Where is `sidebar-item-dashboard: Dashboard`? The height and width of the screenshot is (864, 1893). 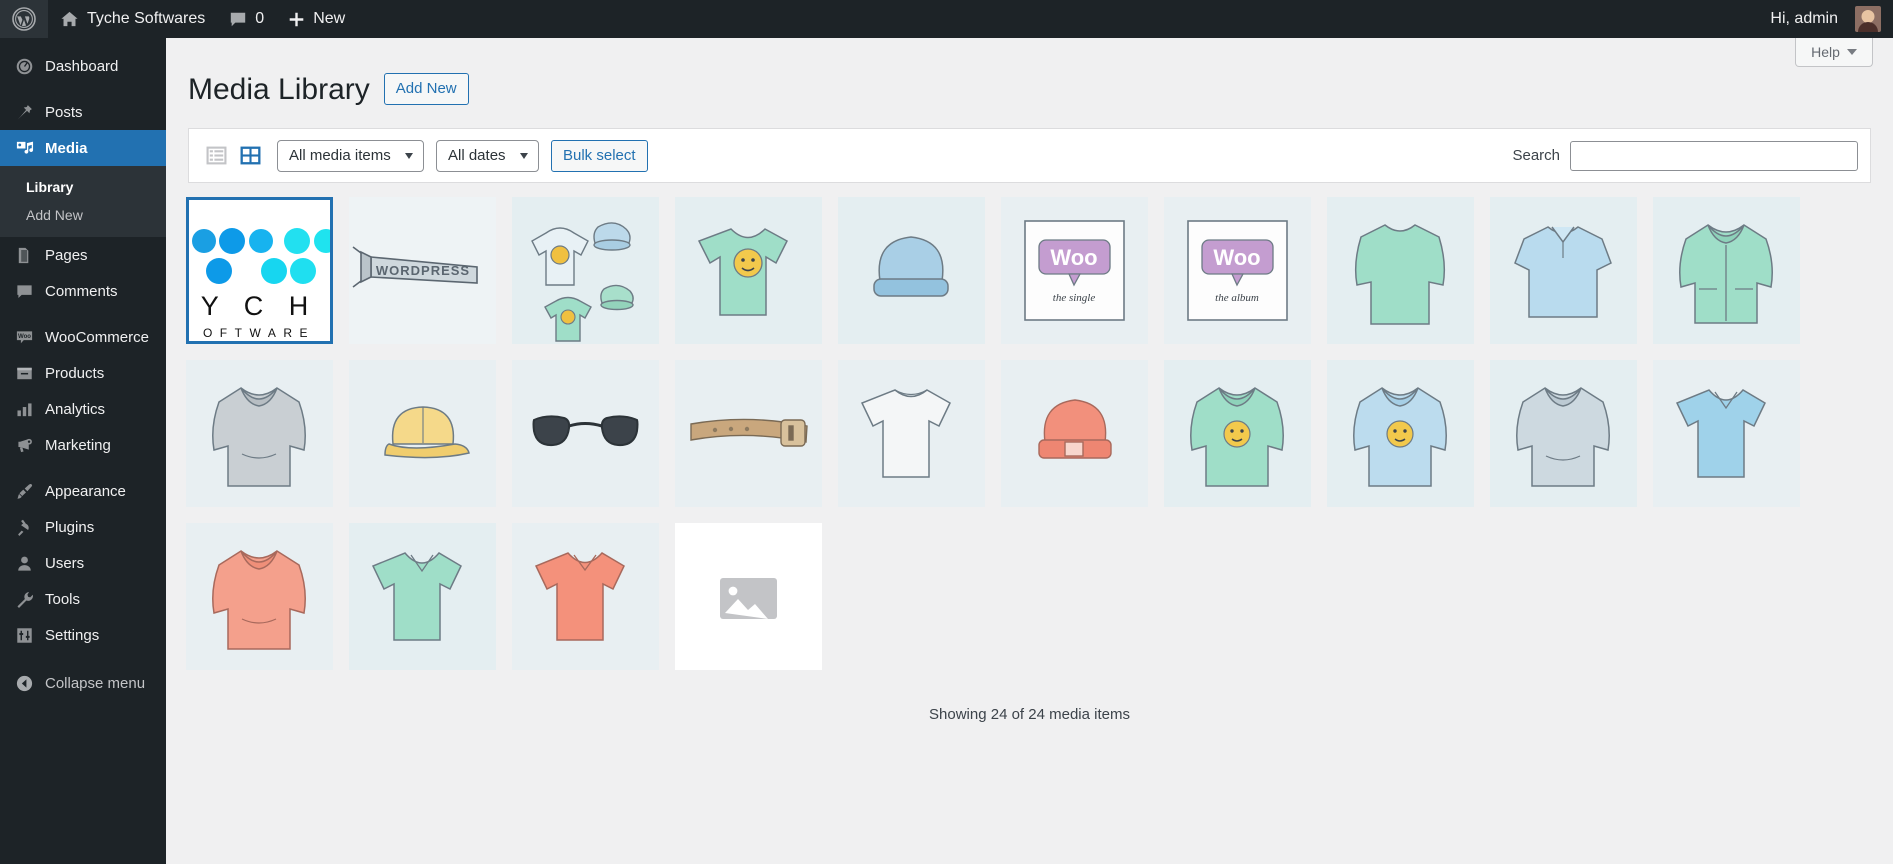 sidebar-item-dashboard: Dashboard is located at coordinates (83, 66).